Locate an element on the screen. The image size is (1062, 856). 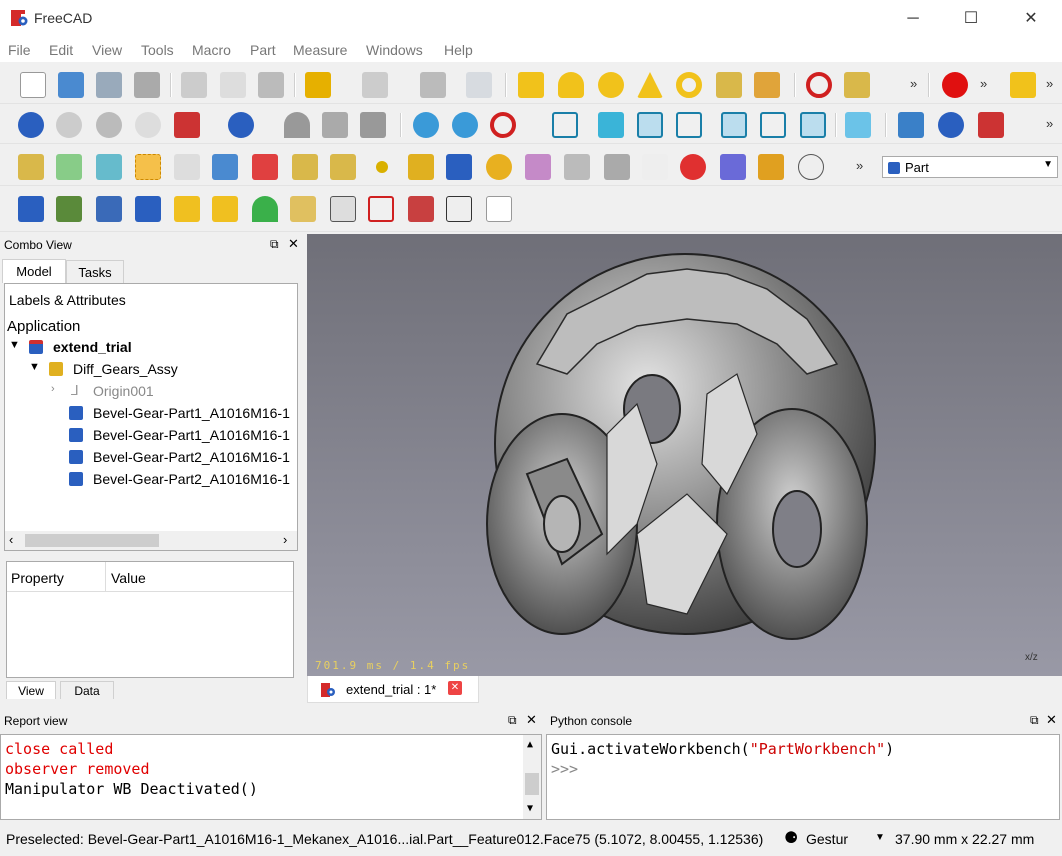
stop-icon is located at coordinates (819, 85).